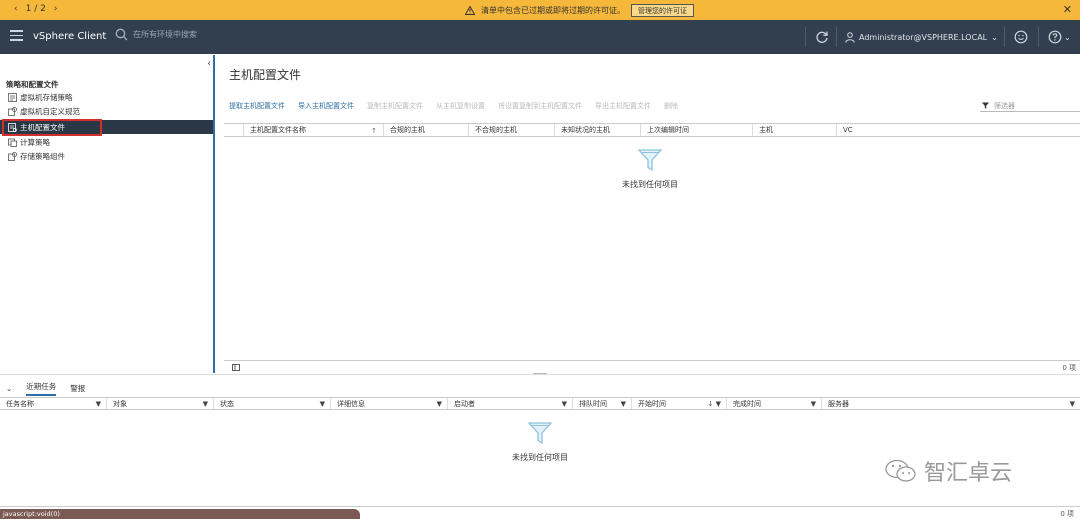  I want to click on column-header-profile-name: 主机配置文件名称 ↑, so click(314, 130).